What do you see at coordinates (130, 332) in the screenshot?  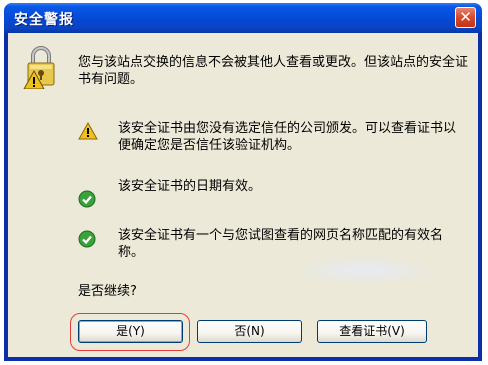 I see `highlight-annotation` at bounding box center [130, 332].